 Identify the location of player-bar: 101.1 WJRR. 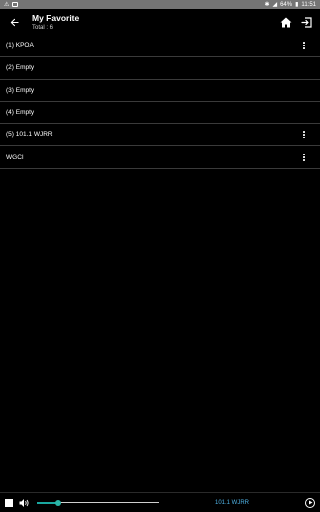
(160, 502).